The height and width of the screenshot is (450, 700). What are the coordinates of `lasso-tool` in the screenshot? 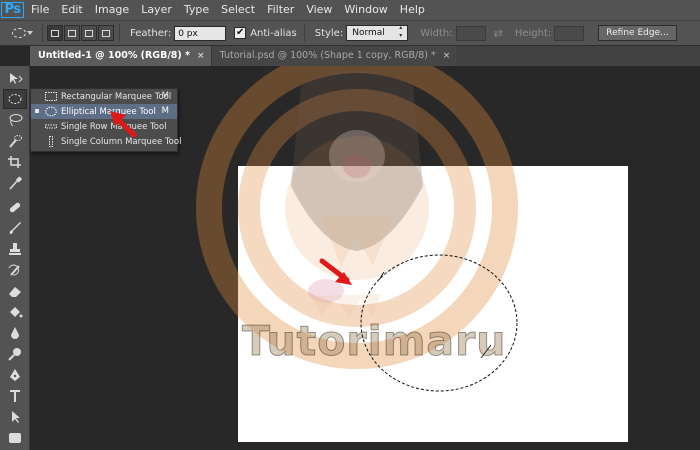 It's located at (15, 120).